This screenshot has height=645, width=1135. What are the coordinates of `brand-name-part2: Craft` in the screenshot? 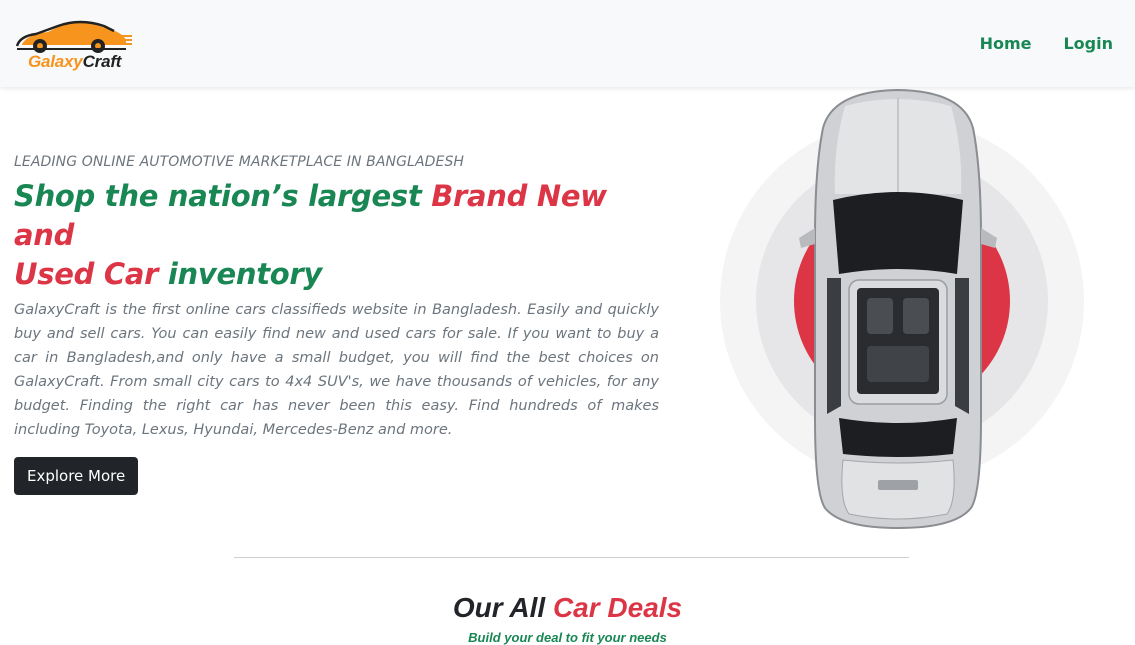 It's located at (102, 61).